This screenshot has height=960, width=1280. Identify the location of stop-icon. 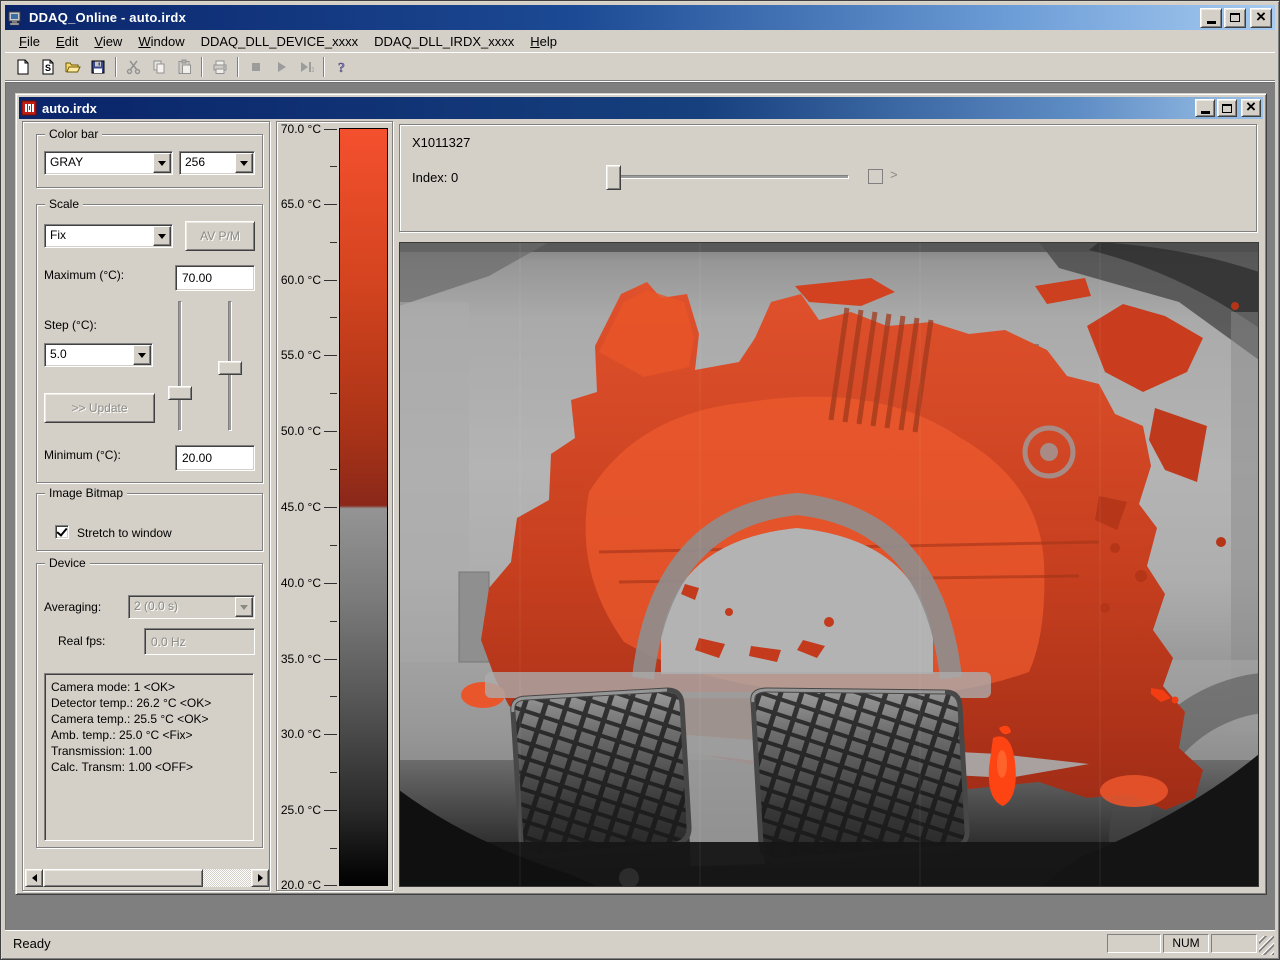
(256, 66).